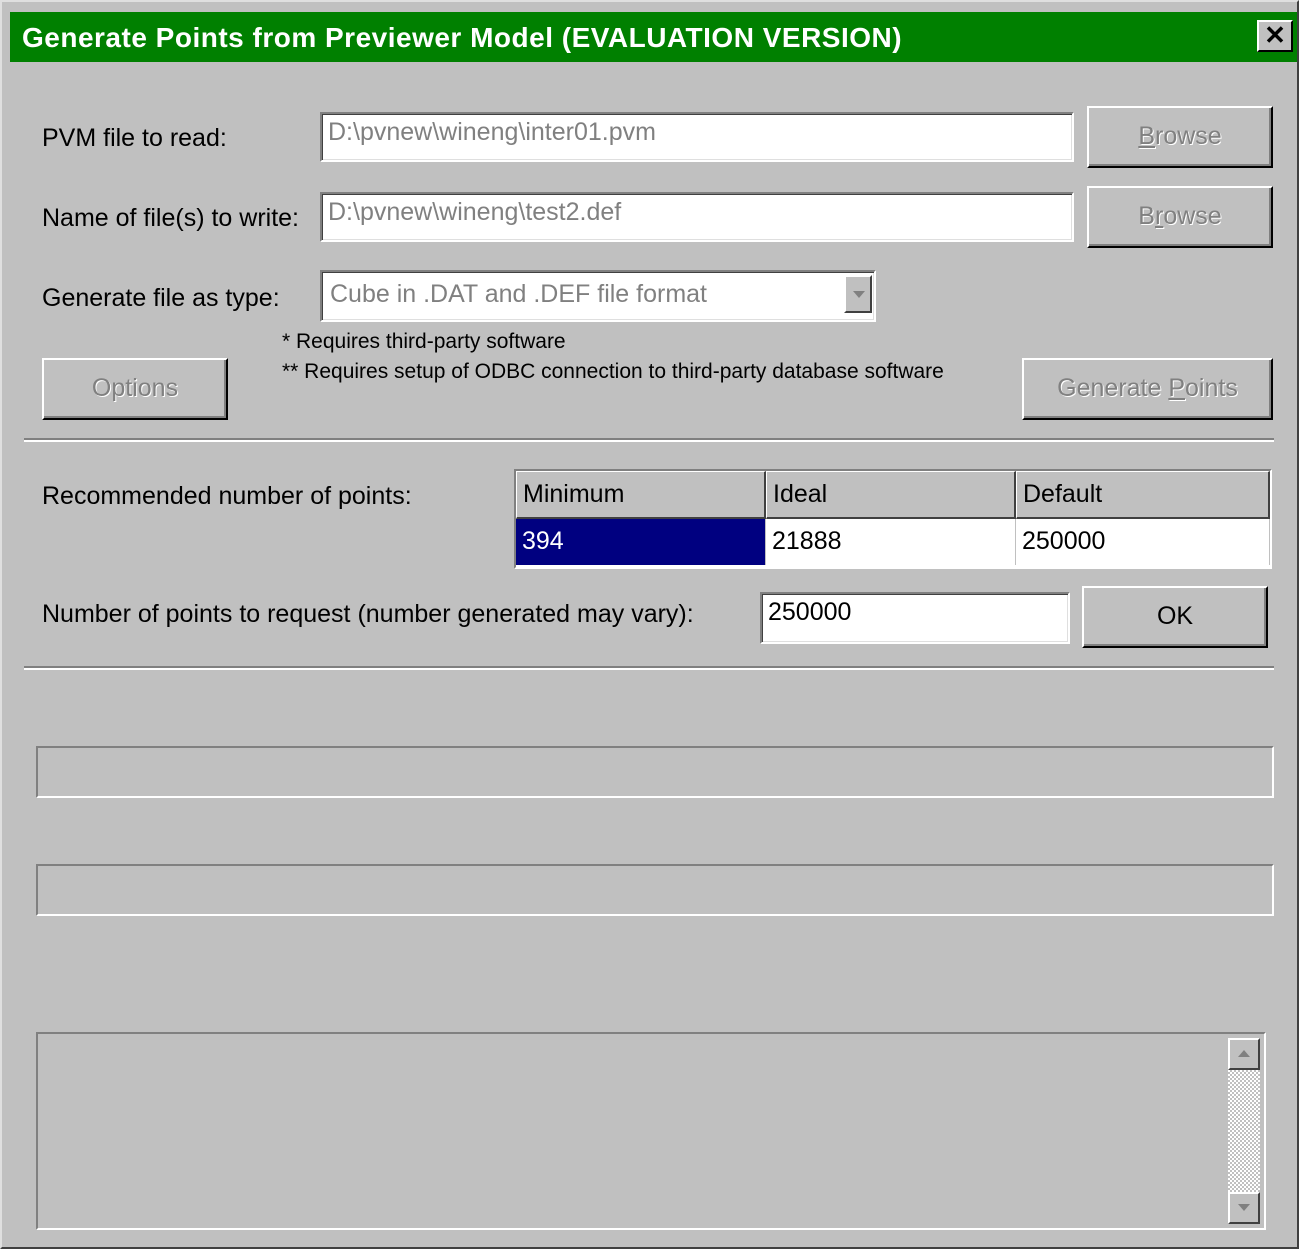  What do you see at coordinates (1146, 216) in the screenshot?
I see `browse-output-pre: B` at bounding box center [1146, 216].